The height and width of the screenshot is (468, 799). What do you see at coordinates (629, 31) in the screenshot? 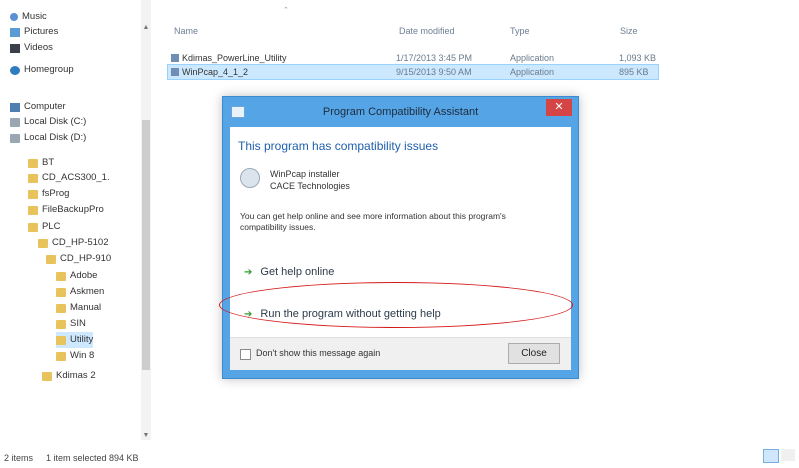
I see `column-header-size: Size` at bounding box center [629, 31].